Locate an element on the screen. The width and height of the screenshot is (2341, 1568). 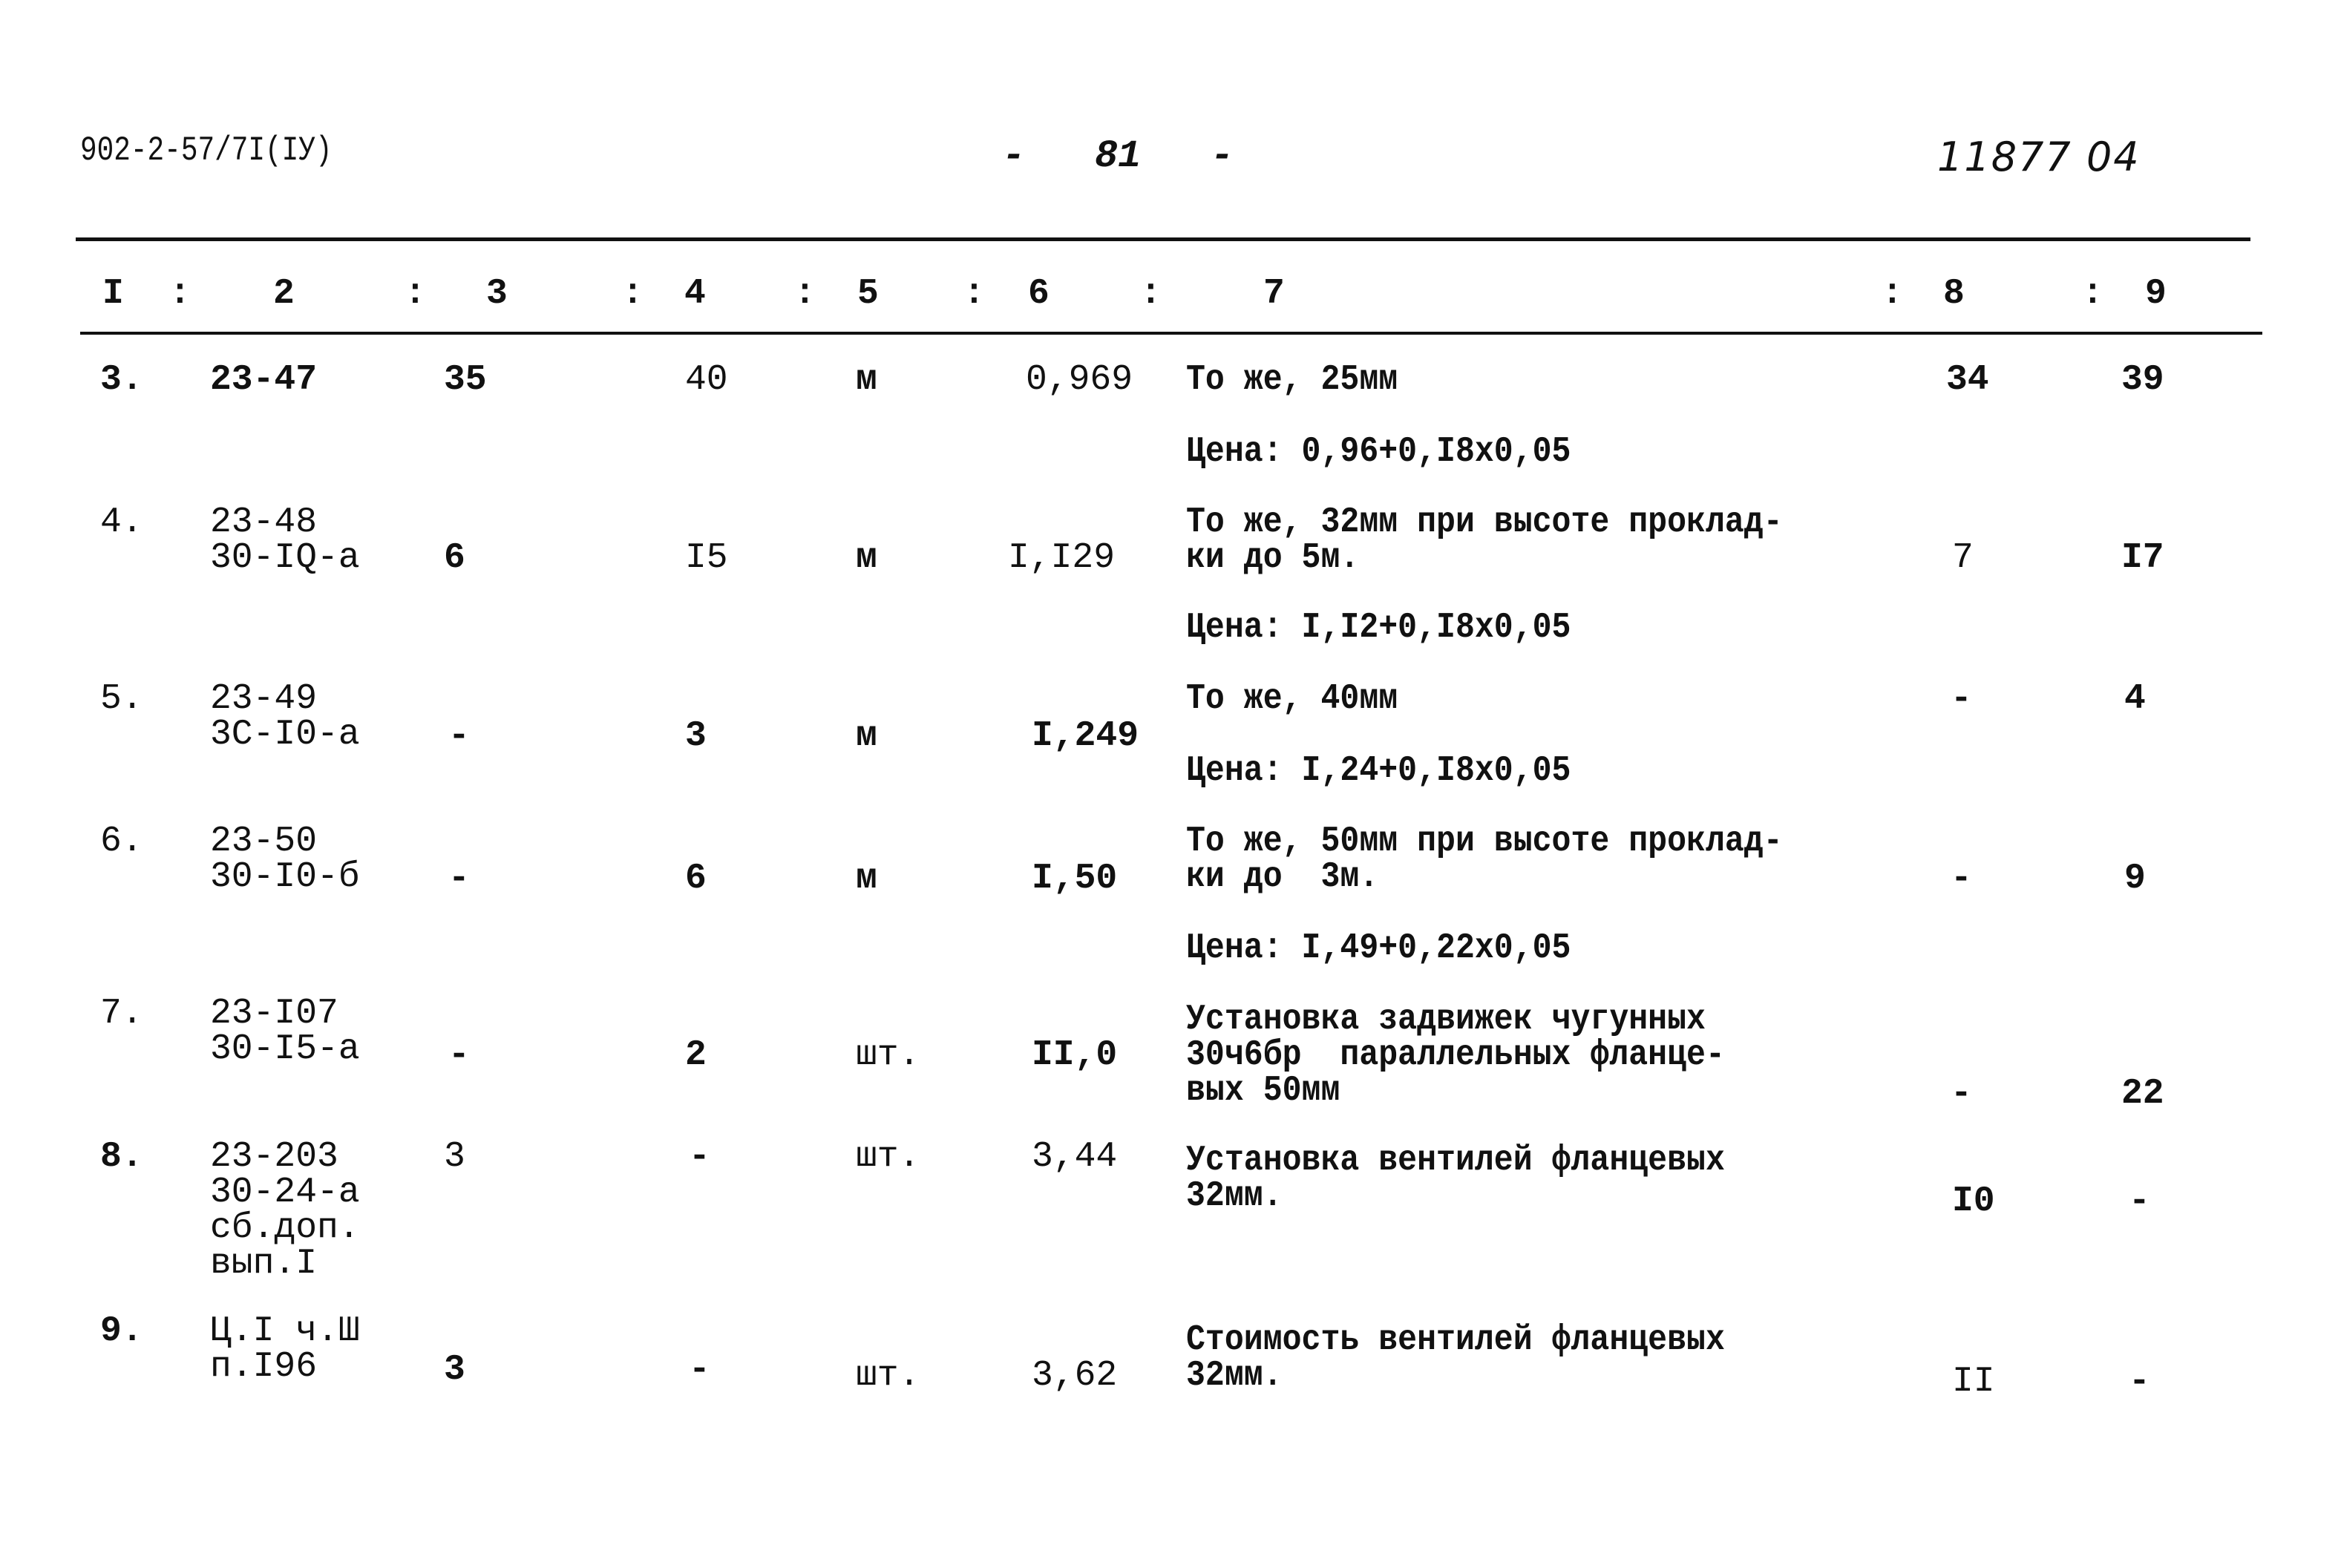
header-bottom-rule is located at coordinates (1171, 333).